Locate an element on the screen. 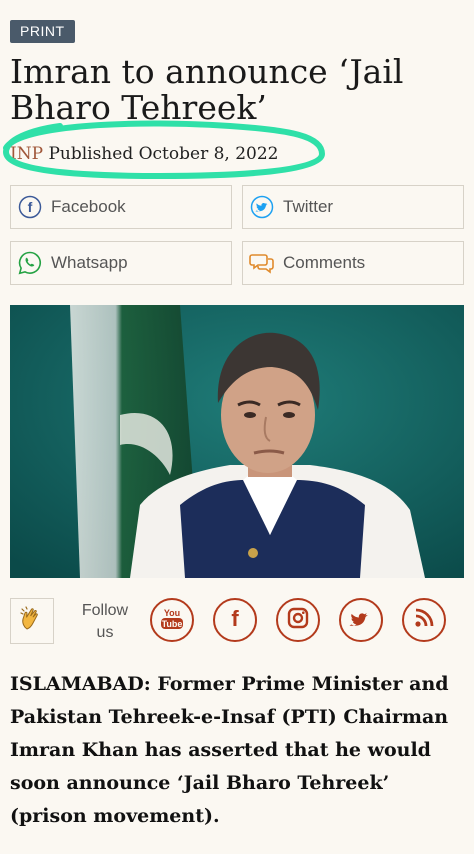 The height and width of the screenshot is (854, 474). byline: INP Published October 8, 2022 is located at coordinates (144, 154).